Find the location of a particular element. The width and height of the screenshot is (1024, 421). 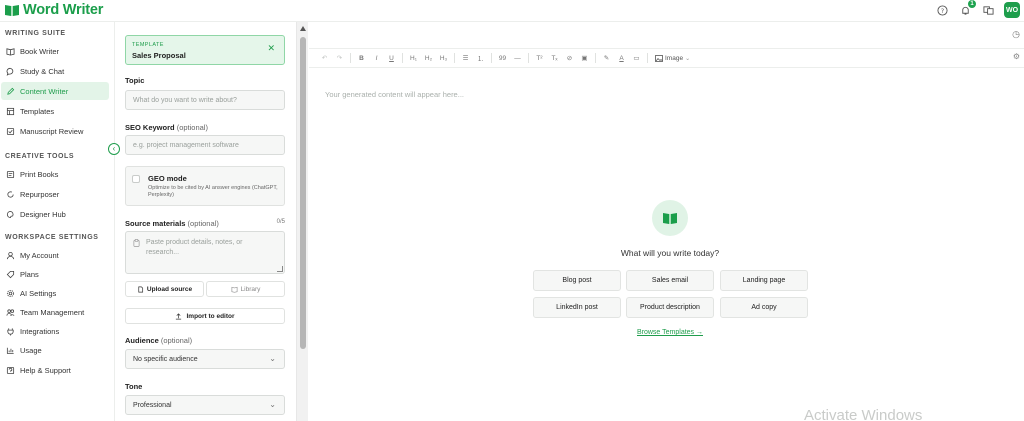

source-materials-label: Source materials (optional) is located at coordinates (172, 223).